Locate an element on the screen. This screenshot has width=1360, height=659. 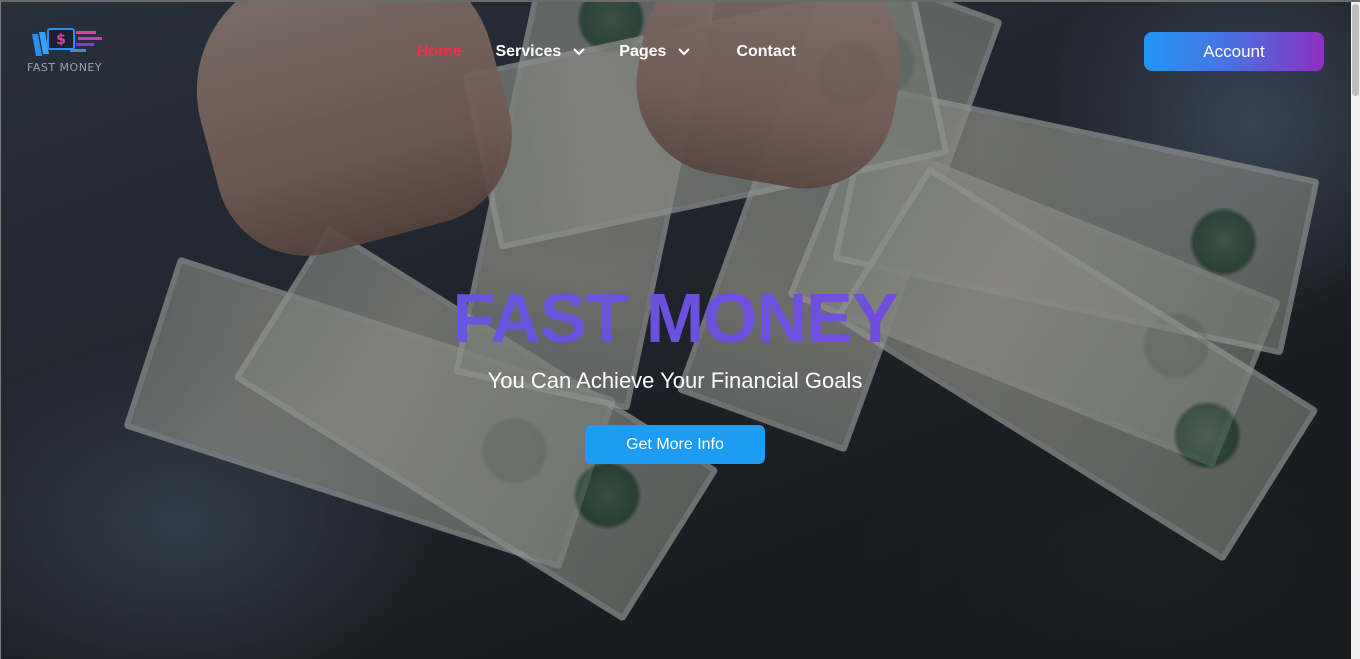
nav-item-label: Contact is located at coordinates (766, 51).